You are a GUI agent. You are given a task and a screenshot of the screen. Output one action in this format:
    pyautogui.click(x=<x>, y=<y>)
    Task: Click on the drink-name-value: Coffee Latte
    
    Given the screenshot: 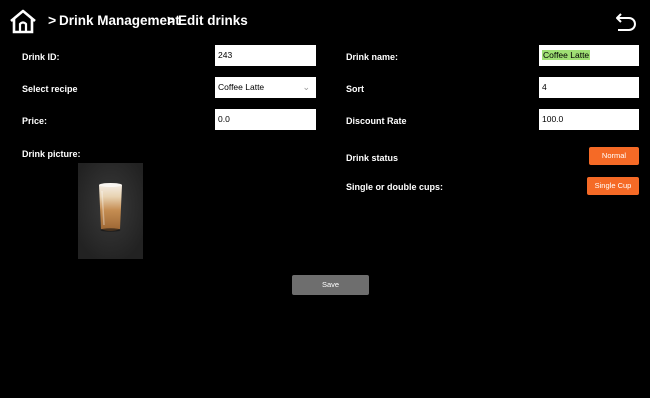 What is the action you would take?
    pyautogui.click(x=566, y=55)
    